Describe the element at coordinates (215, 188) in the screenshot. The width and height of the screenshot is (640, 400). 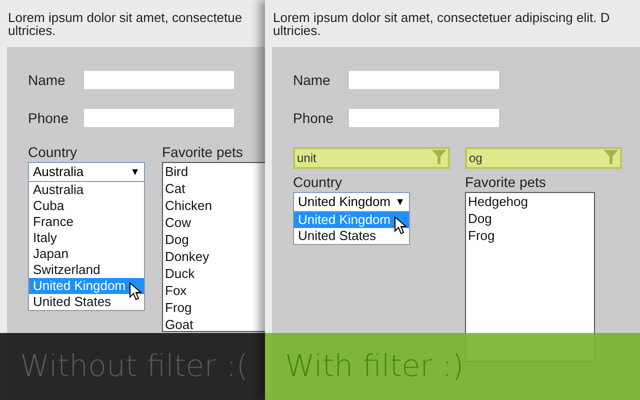
I see `list-item: Cat` at that location.